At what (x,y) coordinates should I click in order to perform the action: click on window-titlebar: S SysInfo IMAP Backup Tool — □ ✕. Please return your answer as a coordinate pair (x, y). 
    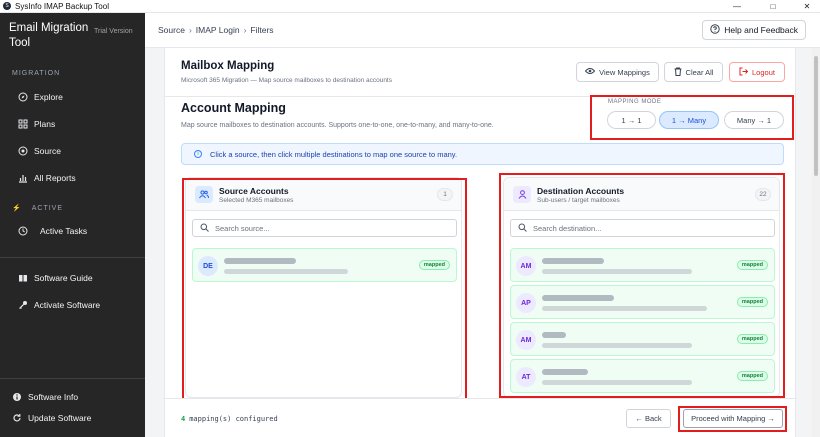
    Looking at the image, I should click on (410, 6).